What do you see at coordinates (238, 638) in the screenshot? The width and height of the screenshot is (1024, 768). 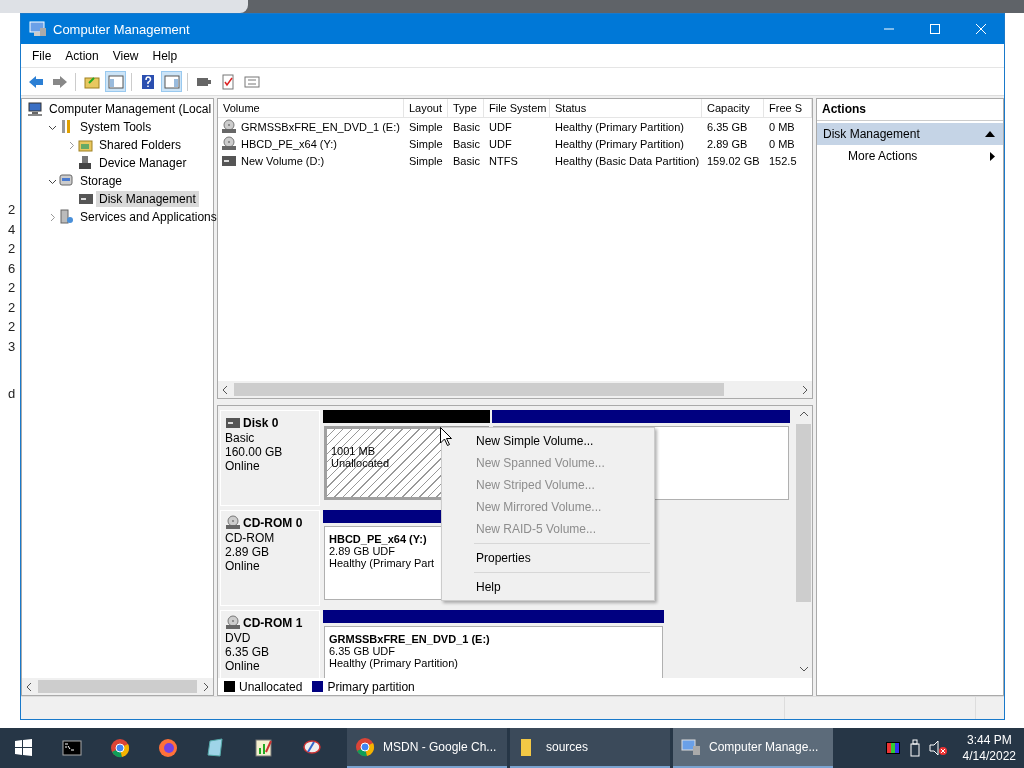 I see `disk-type: DVD` at bounding box center [238, 638].